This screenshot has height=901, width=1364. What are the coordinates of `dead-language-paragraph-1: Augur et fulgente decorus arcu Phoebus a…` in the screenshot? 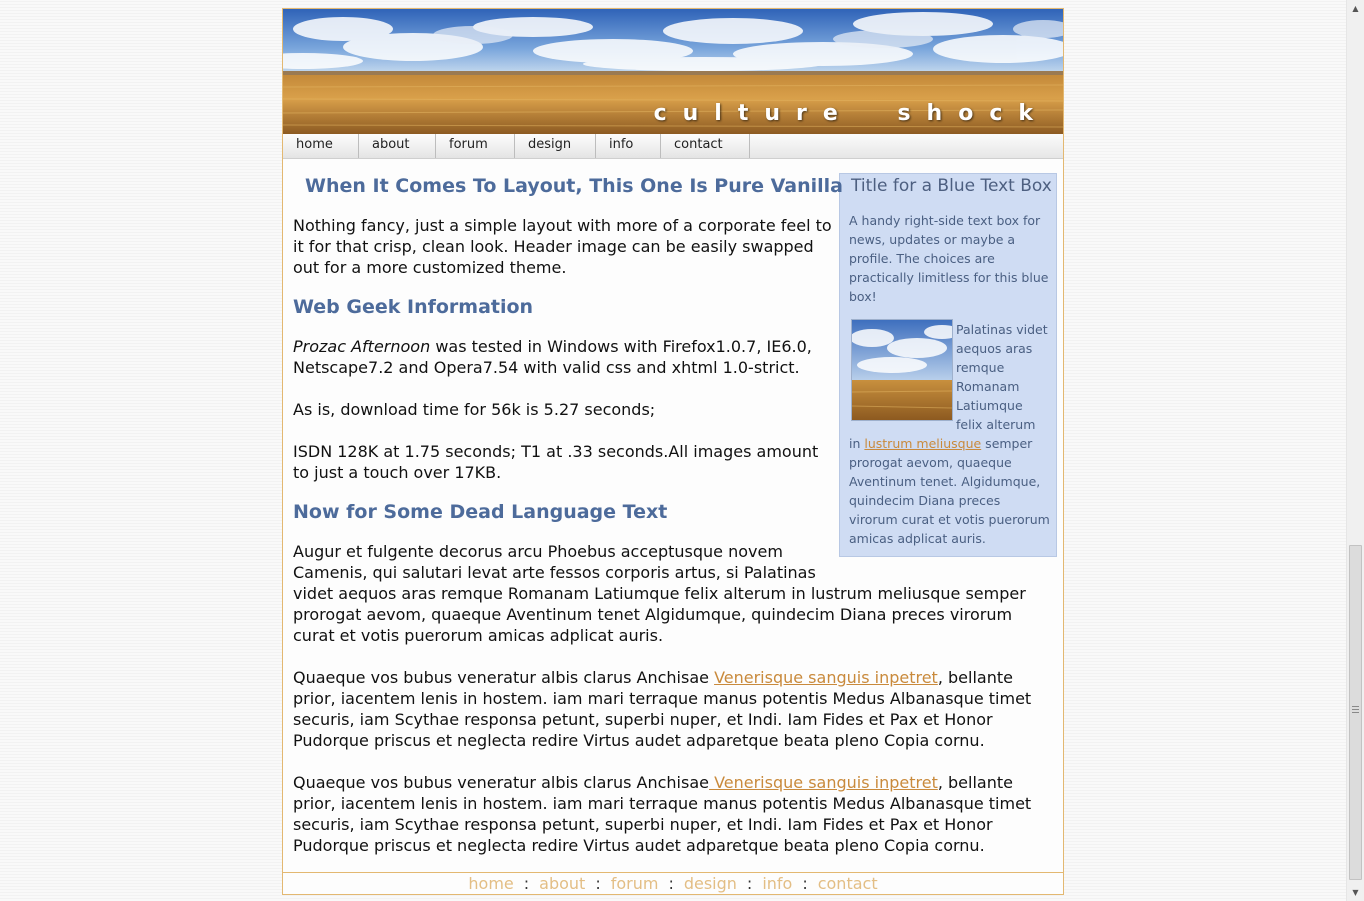 It's located at (659, 593).